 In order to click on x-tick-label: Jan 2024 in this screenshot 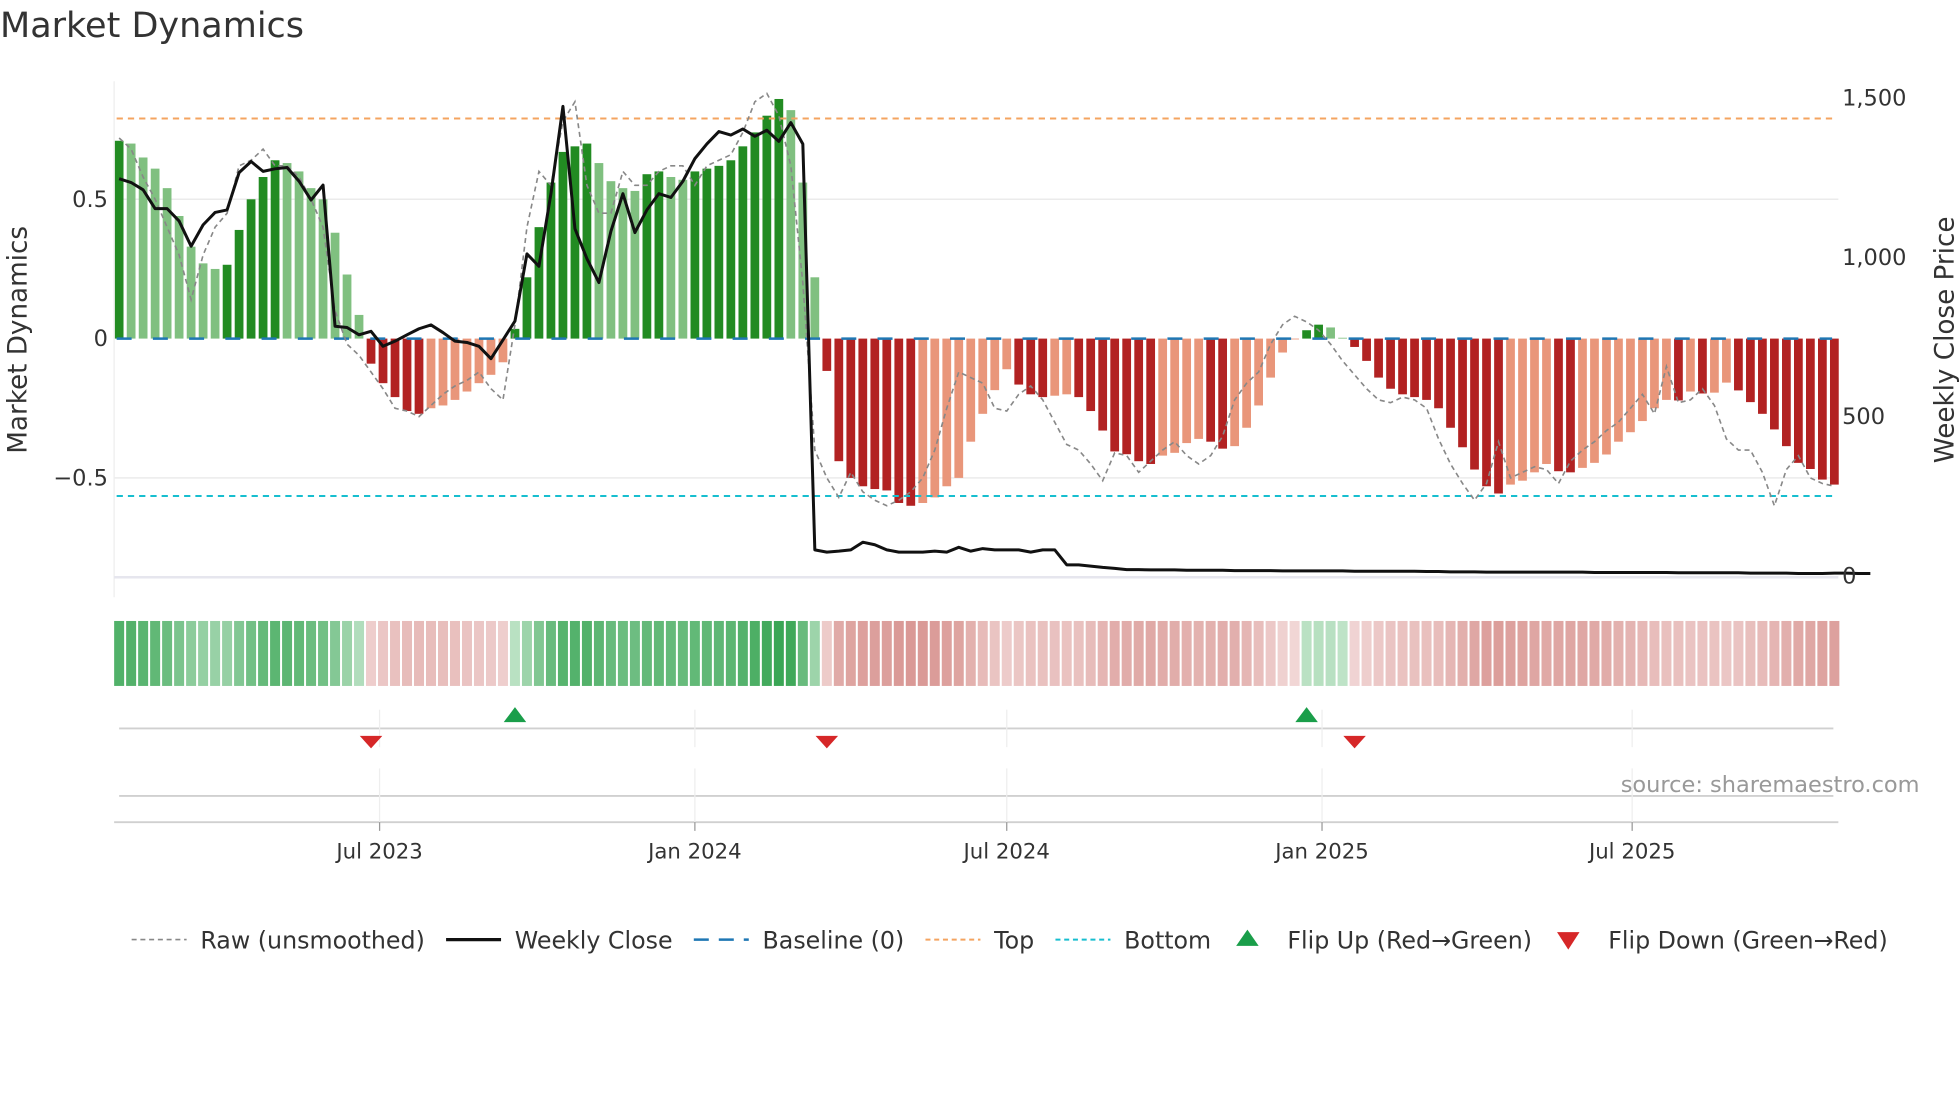, I will do `click(694, 851)`.